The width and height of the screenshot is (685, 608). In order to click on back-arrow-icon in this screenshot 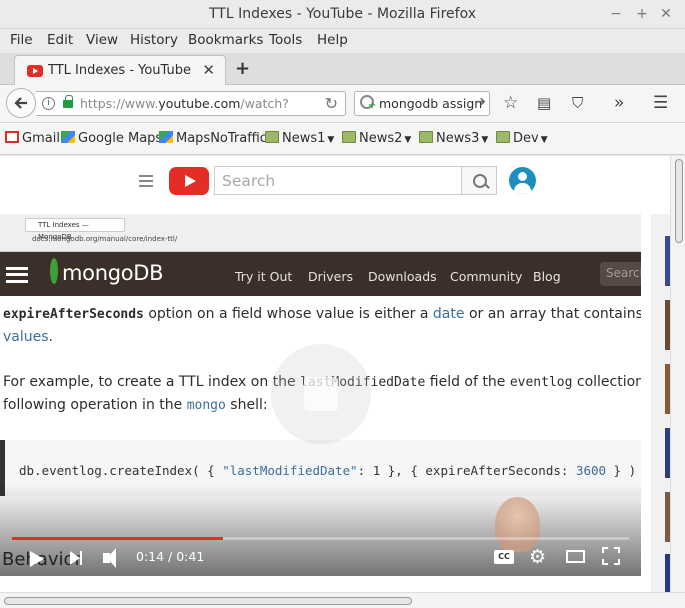, I will do `click(20, 103)`.